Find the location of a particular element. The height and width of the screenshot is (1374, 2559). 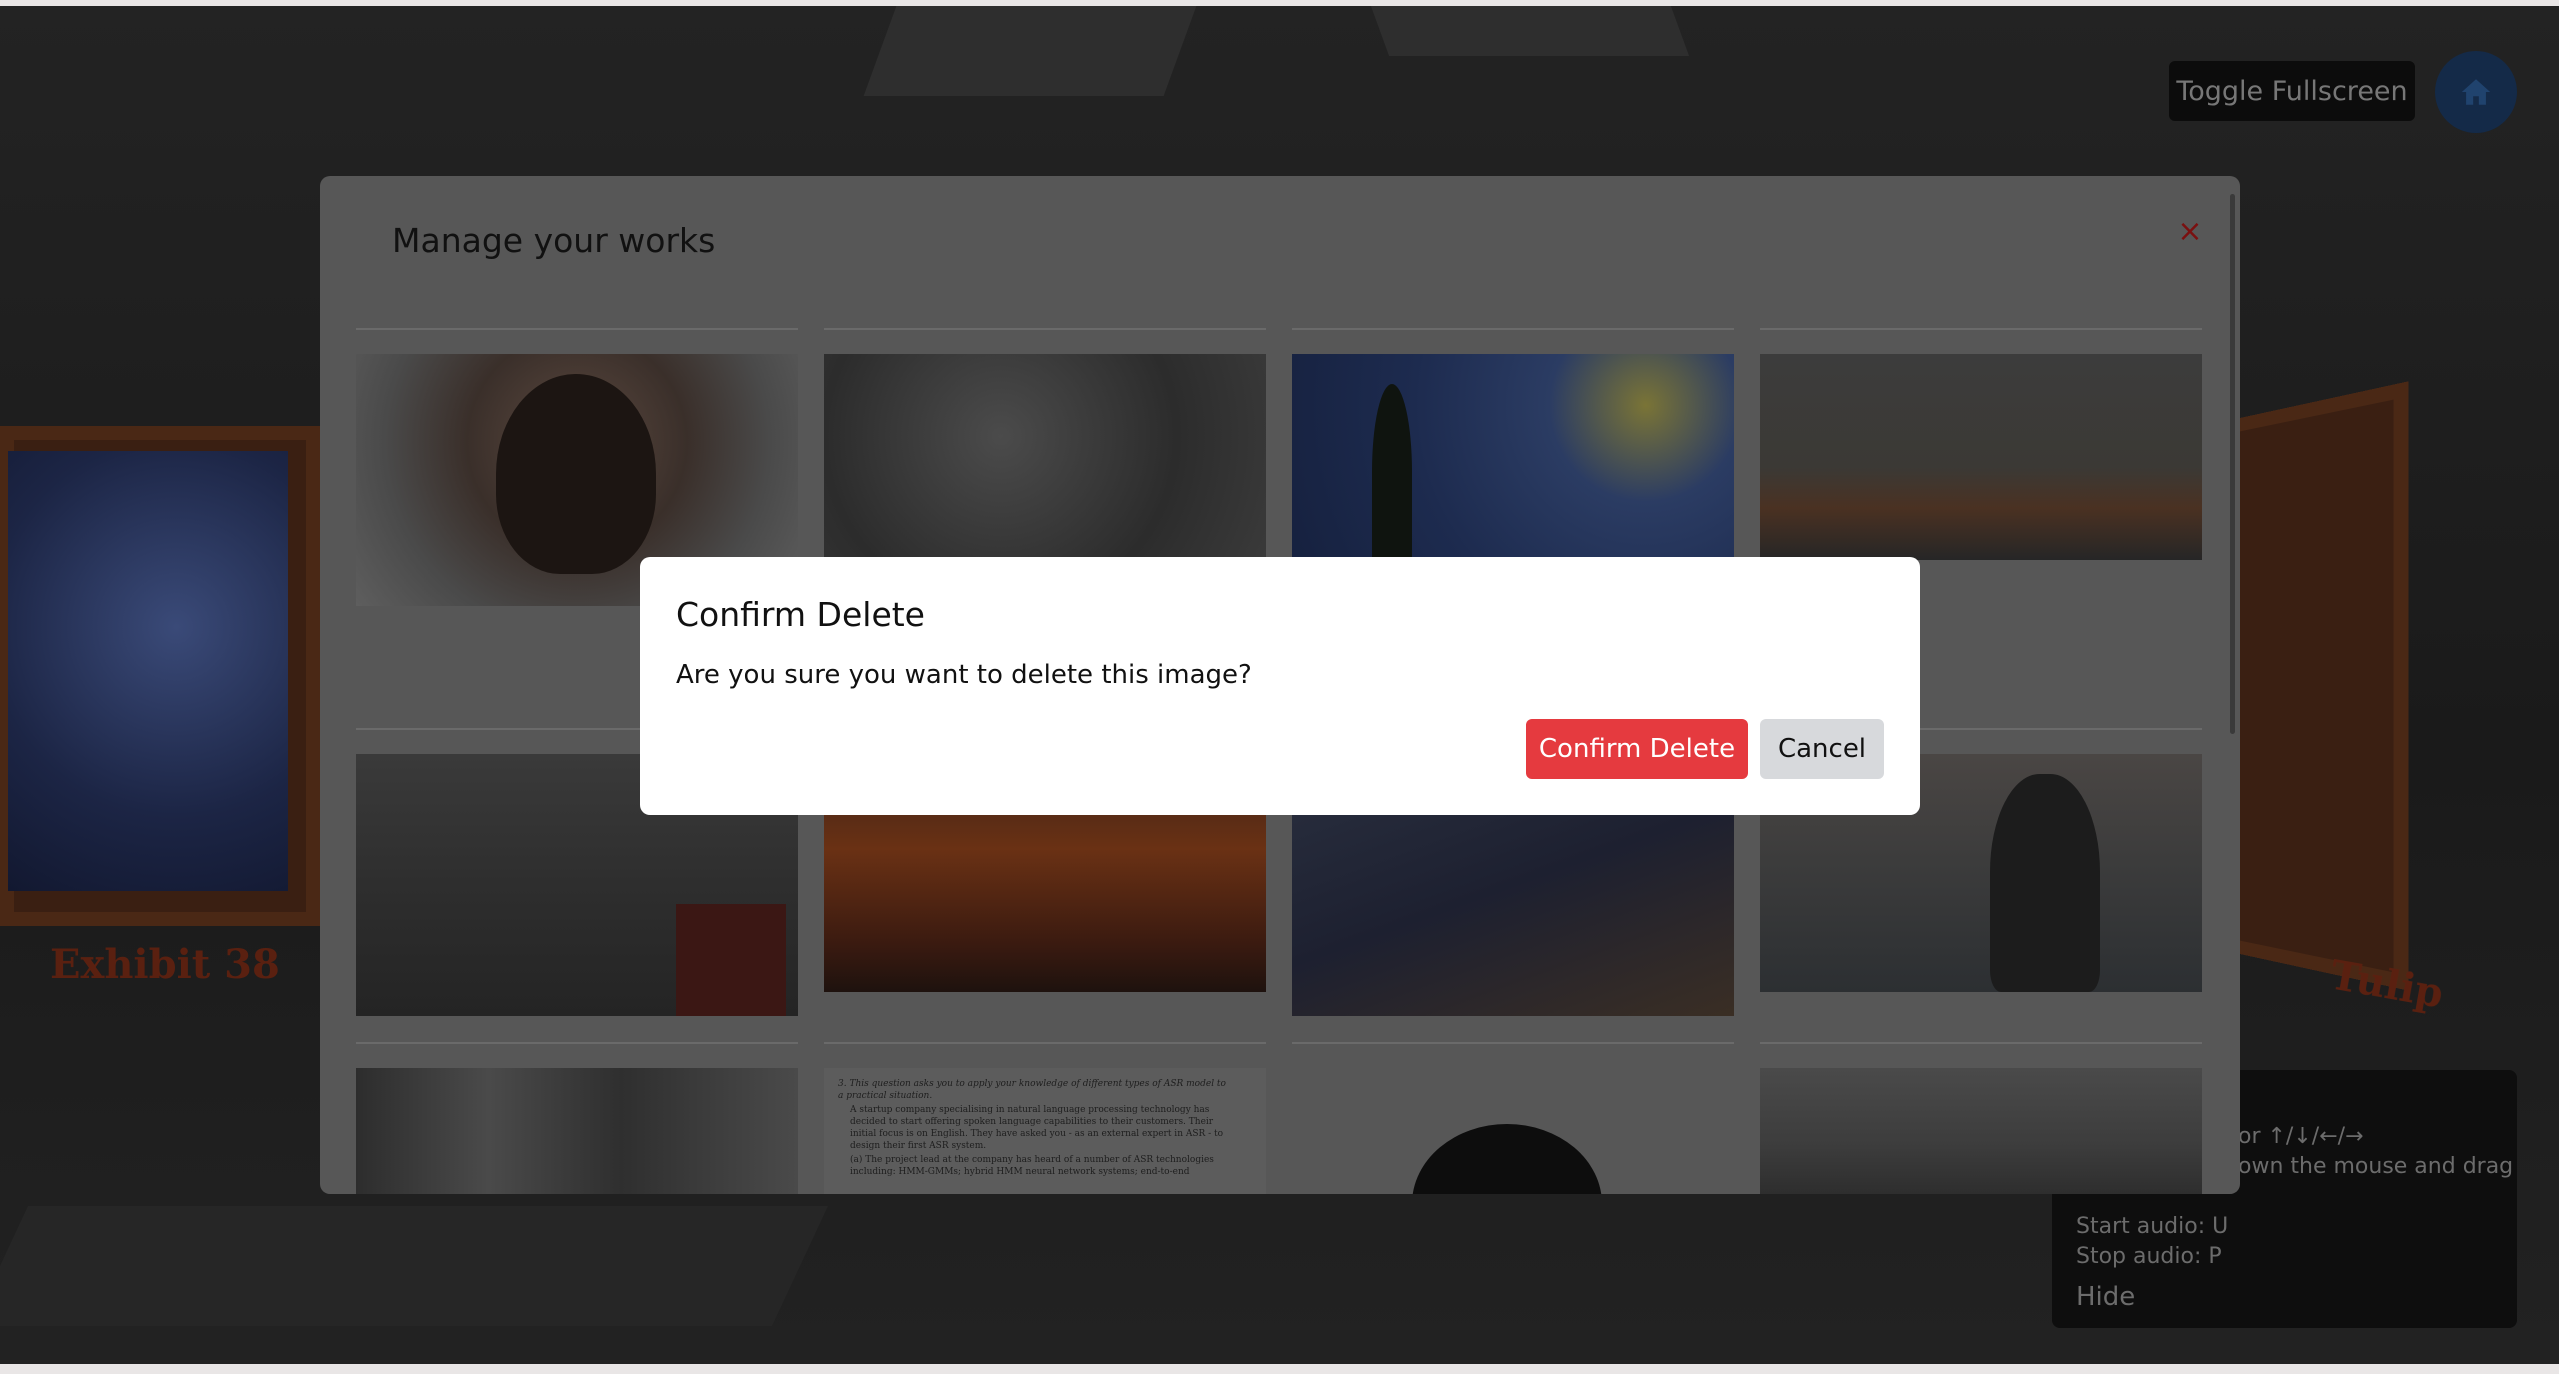

exhibit-frame-left is located at coordinates (160, 676).